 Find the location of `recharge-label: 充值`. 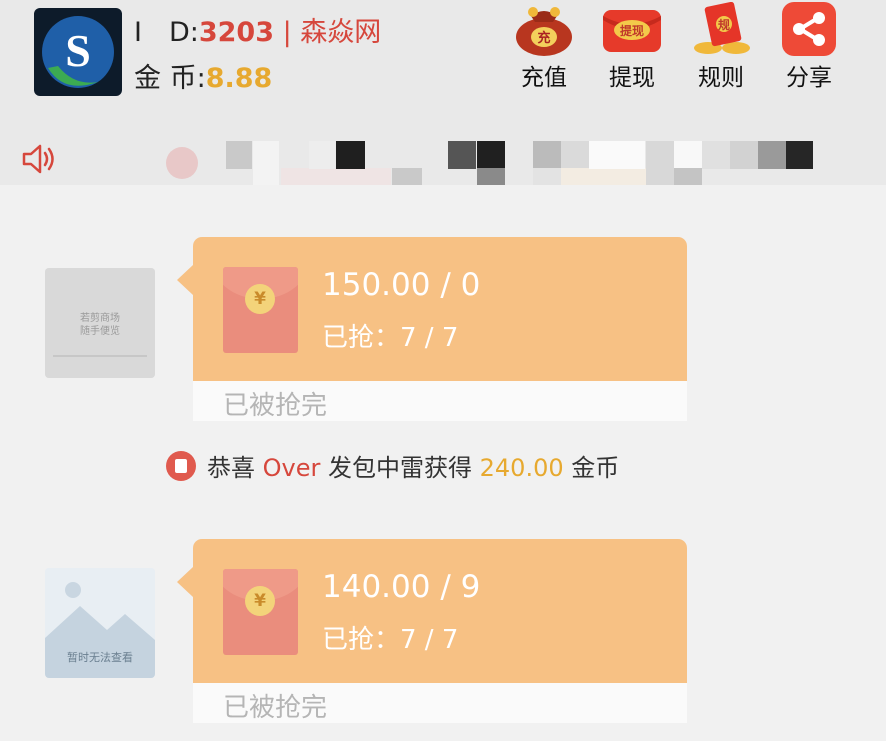

recharge-label: 充值 is located at coordinates (544, 78).